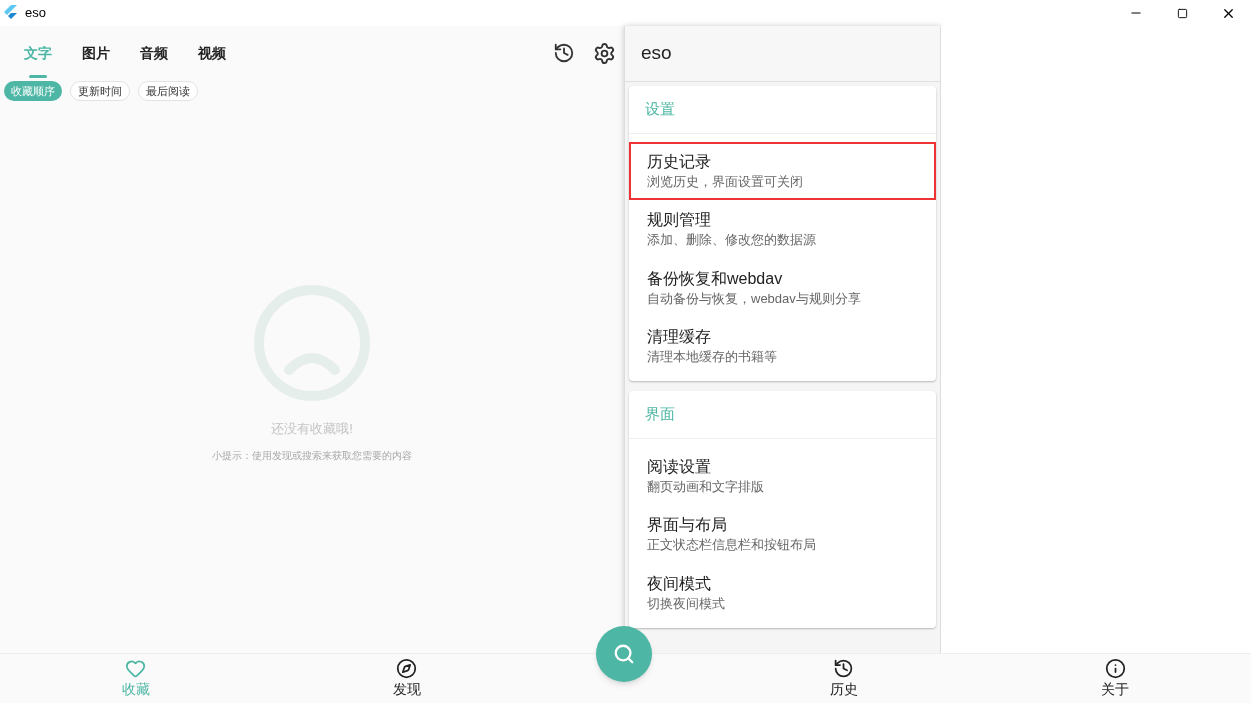  I want to click on category-tab: 视频, so click(212, 53).